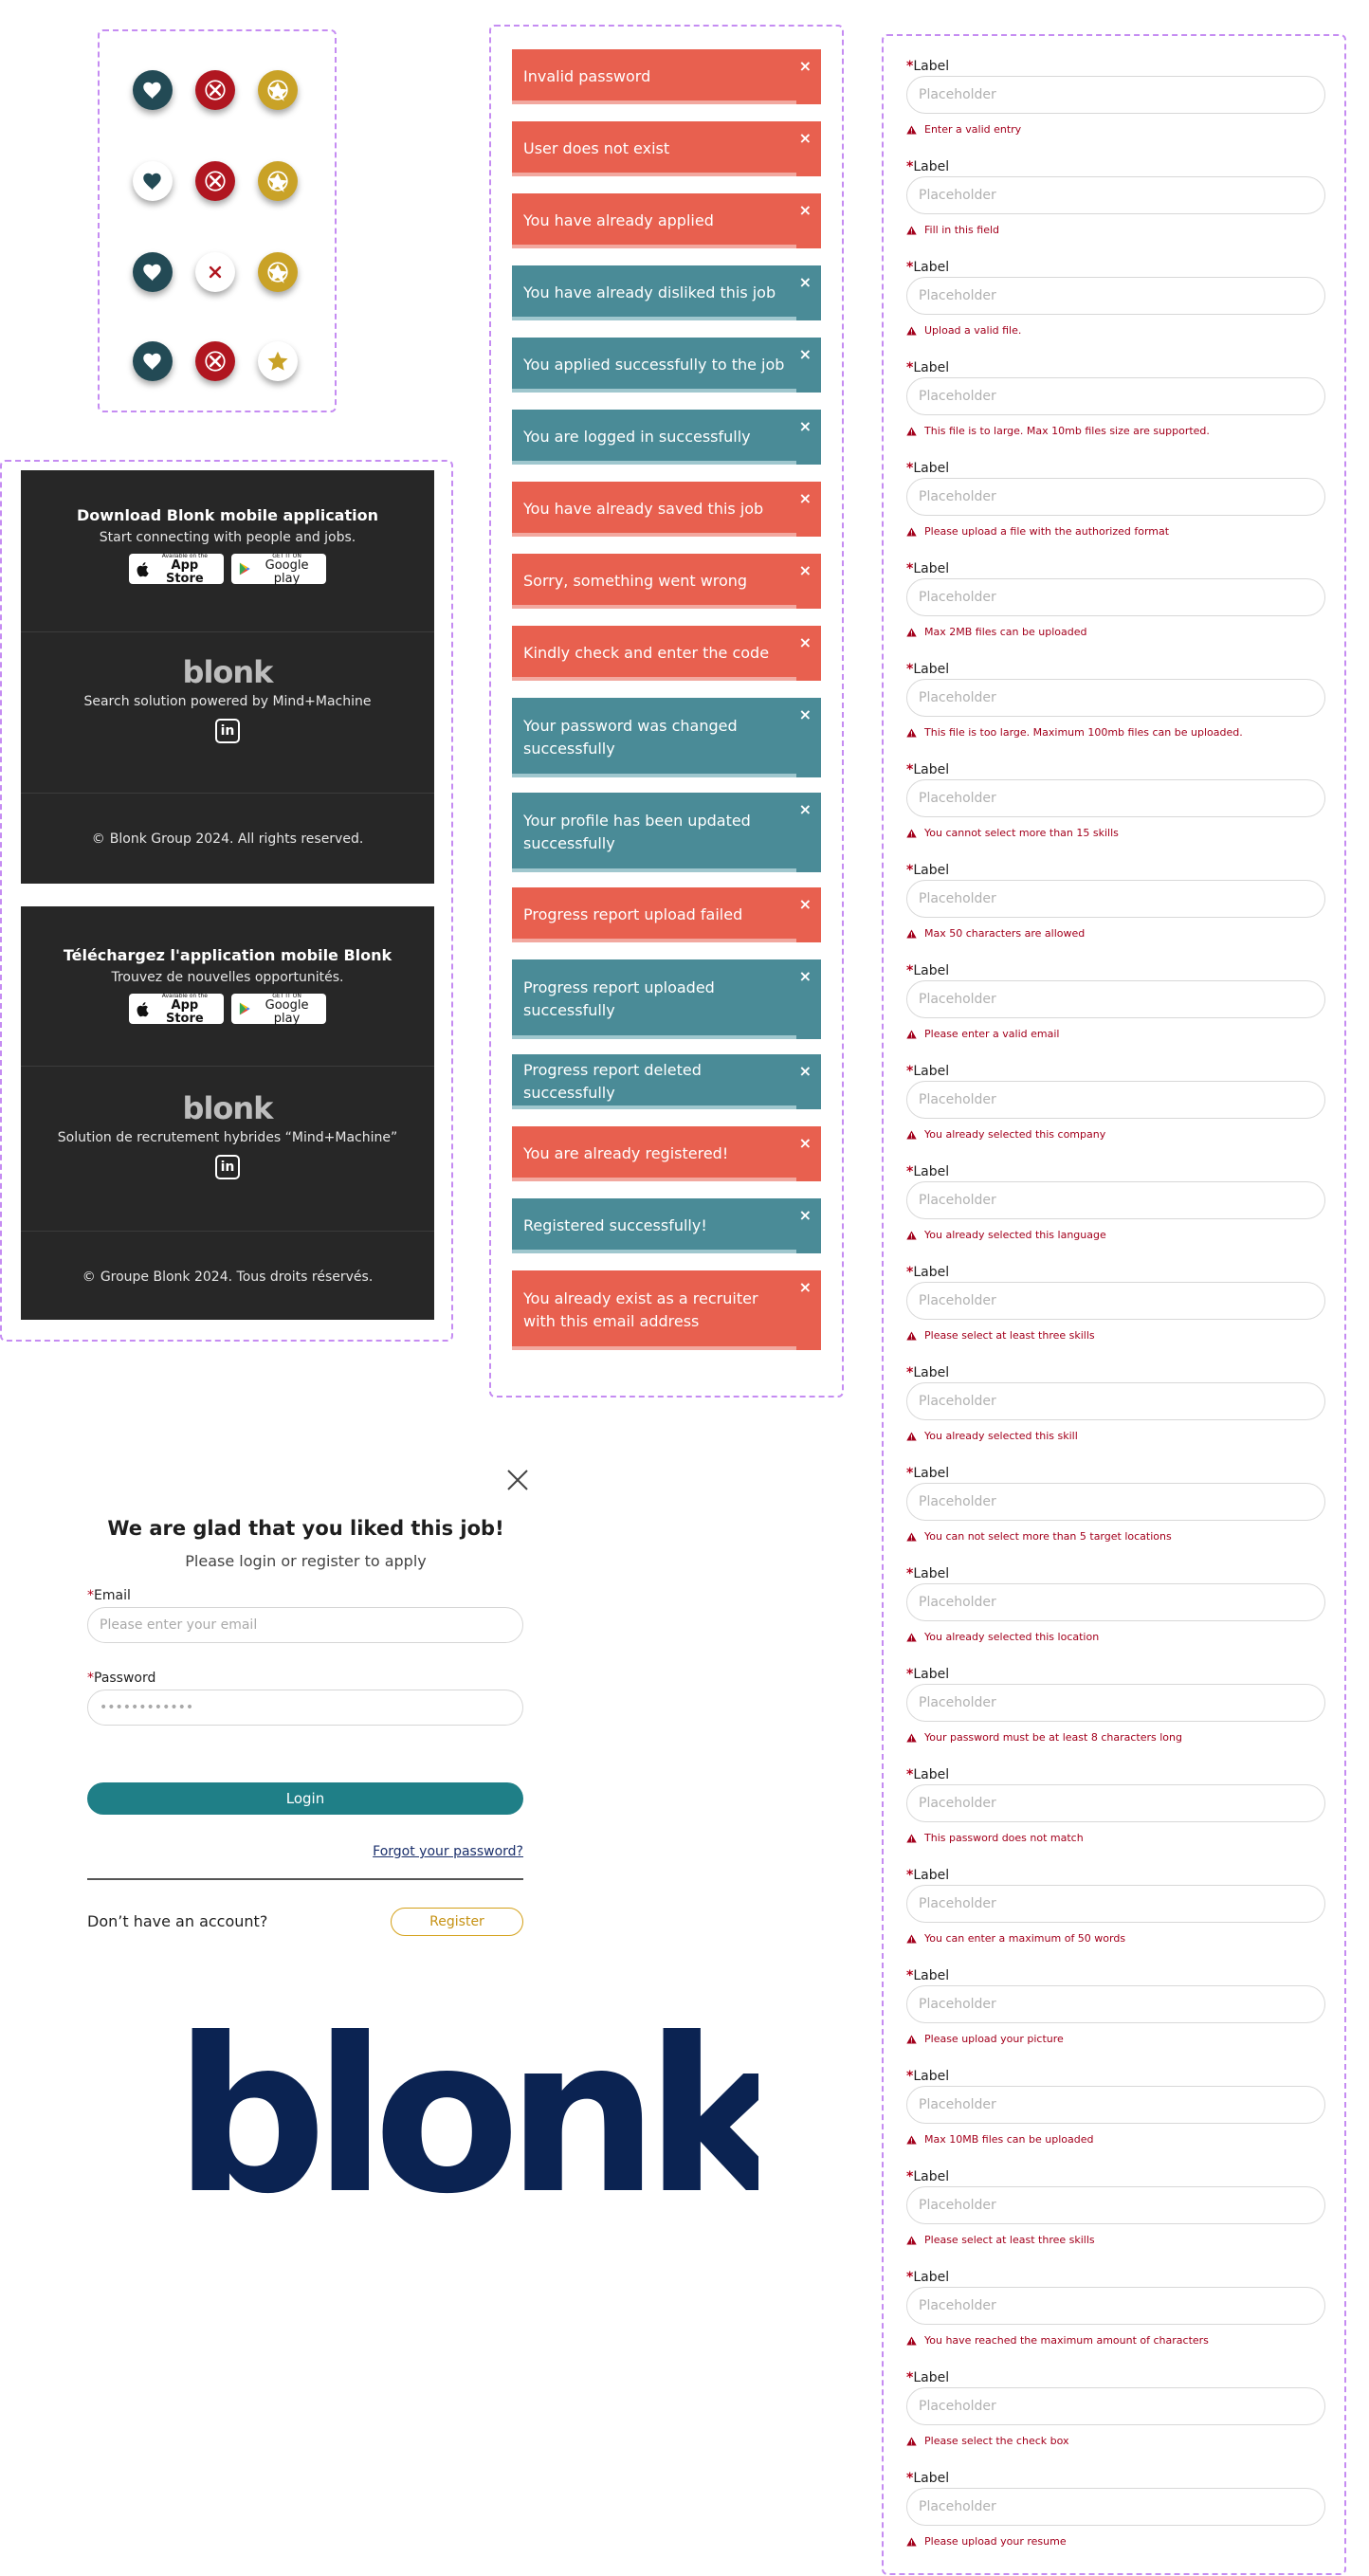  What do you see at coordinates (215, 272) in the screenshot?
I see `close-icon-outline` at bounding box center [215, 272].